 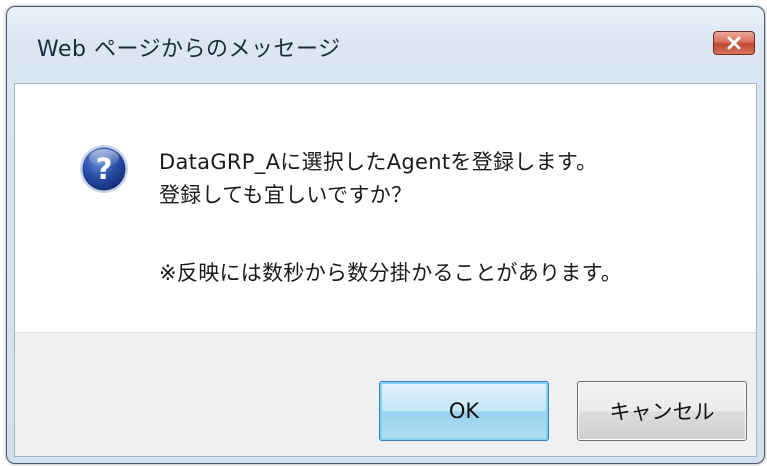 What do you see at coordinates (662, 411) in the screenshot?
I see `cancel-button: キャンセル` at bounding box center [662, 411].